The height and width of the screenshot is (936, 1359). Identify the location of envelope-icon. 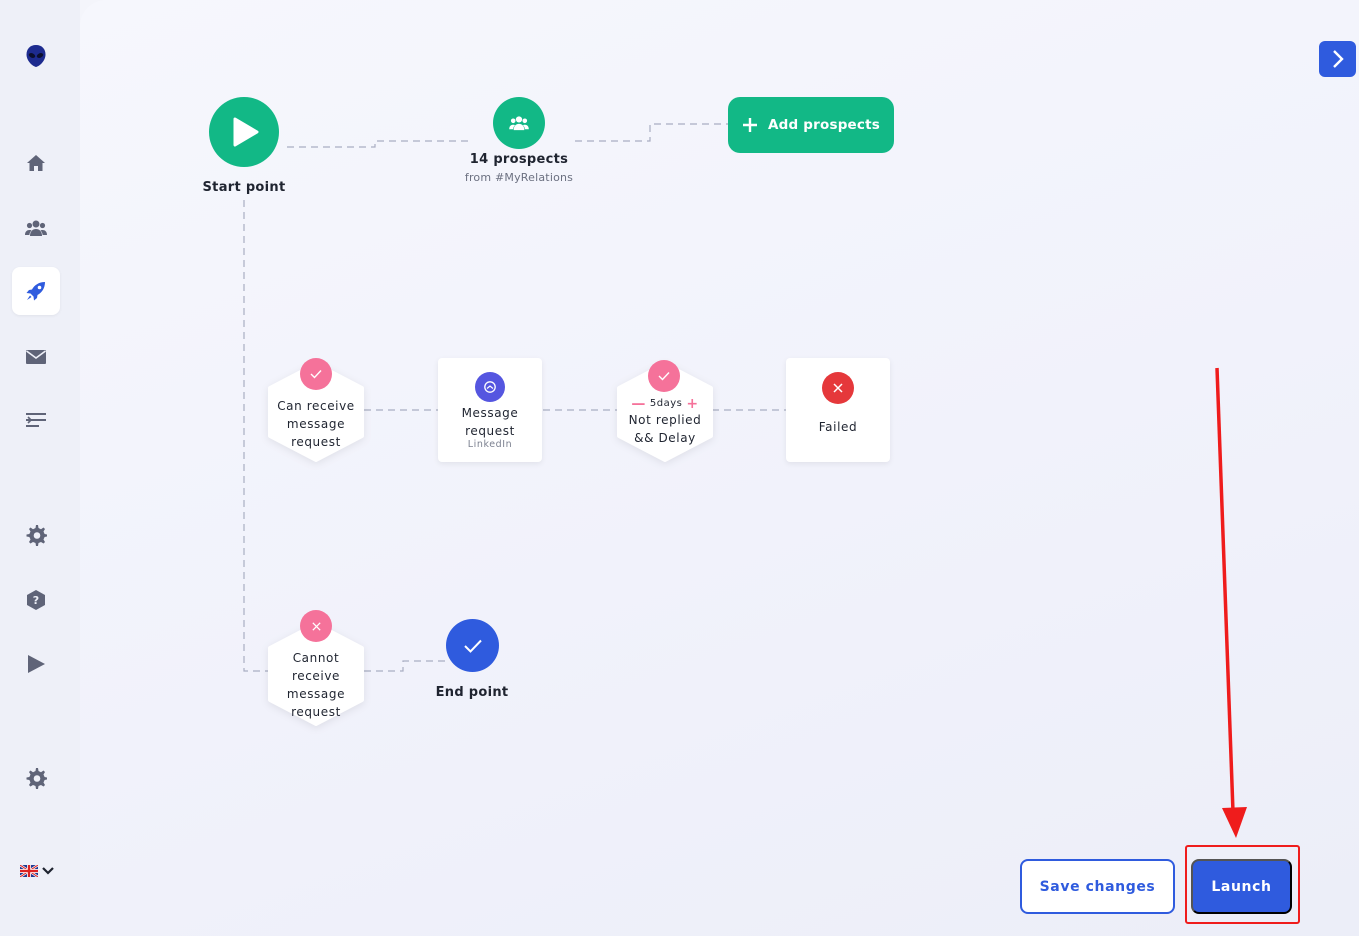
(36, 357).